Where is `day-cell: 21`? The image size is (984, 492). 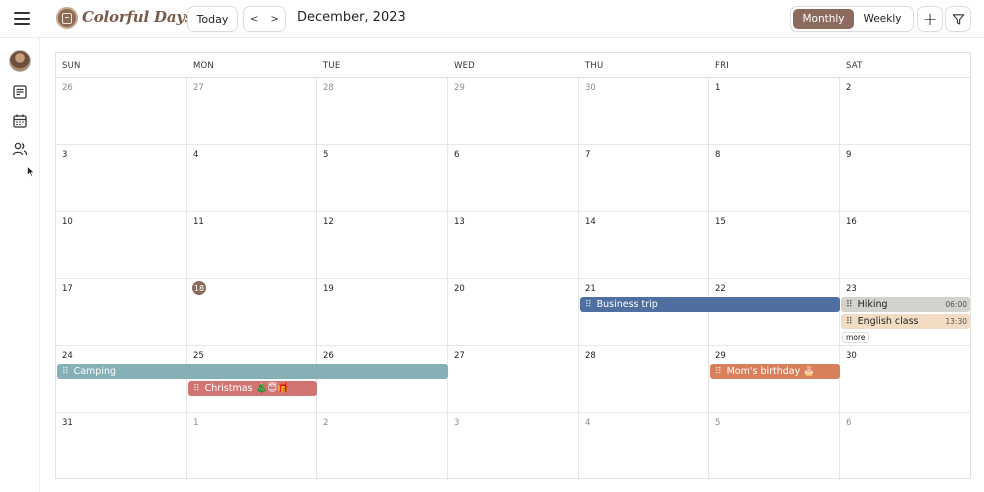
day-cell: 21 is located at coordinates (644, 312).